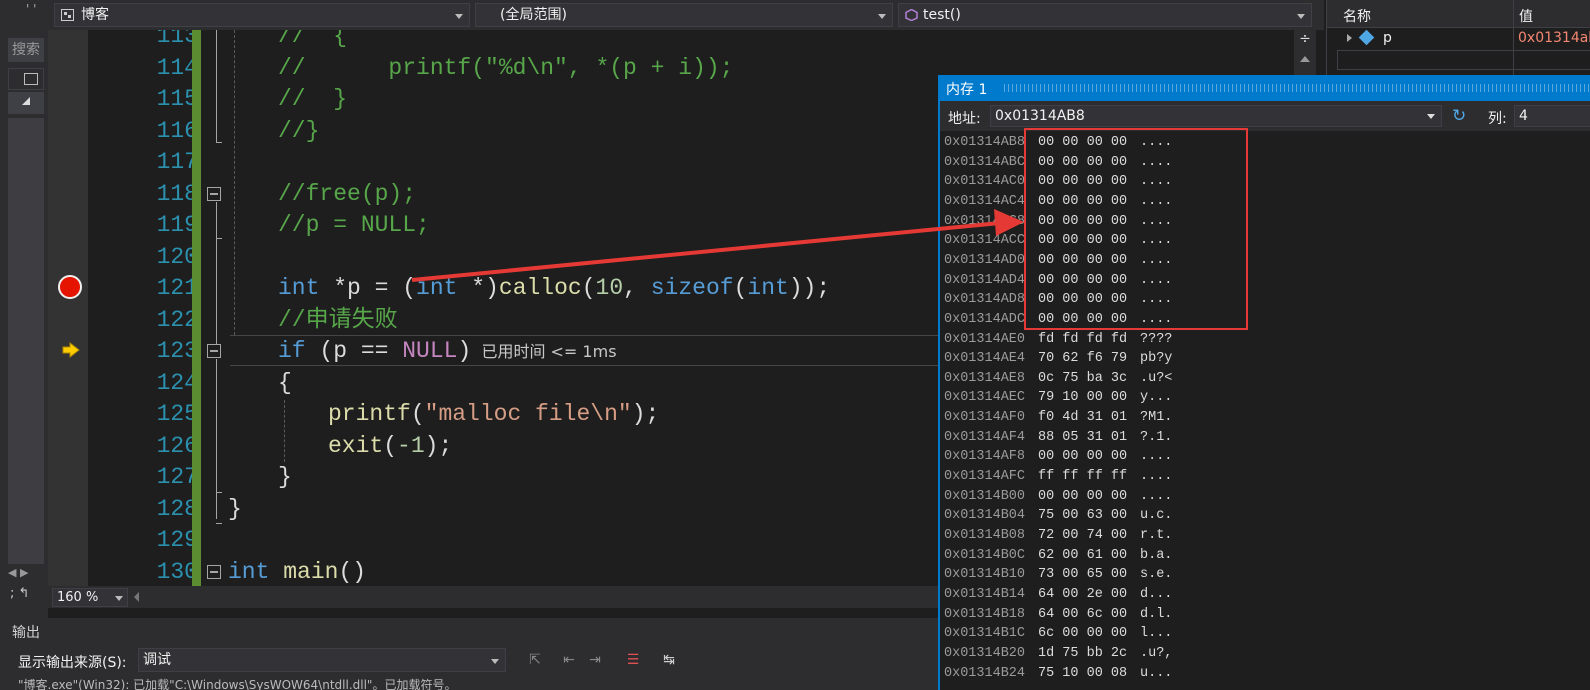 The height and width of the screenshot is (690, 1590). Describe the element at coordinates (1082, 359) in the screenshot. I see `memory-bytes: 70 62 f6 79` at that location.